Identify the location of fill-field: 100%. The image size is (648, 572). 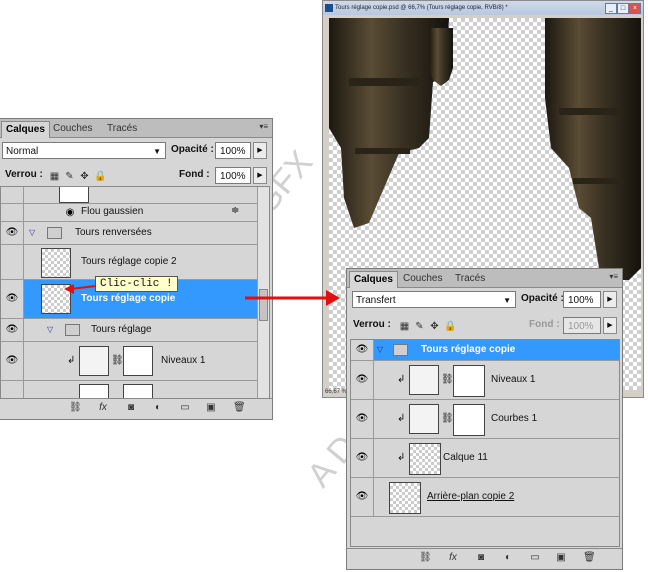
(582, 325).